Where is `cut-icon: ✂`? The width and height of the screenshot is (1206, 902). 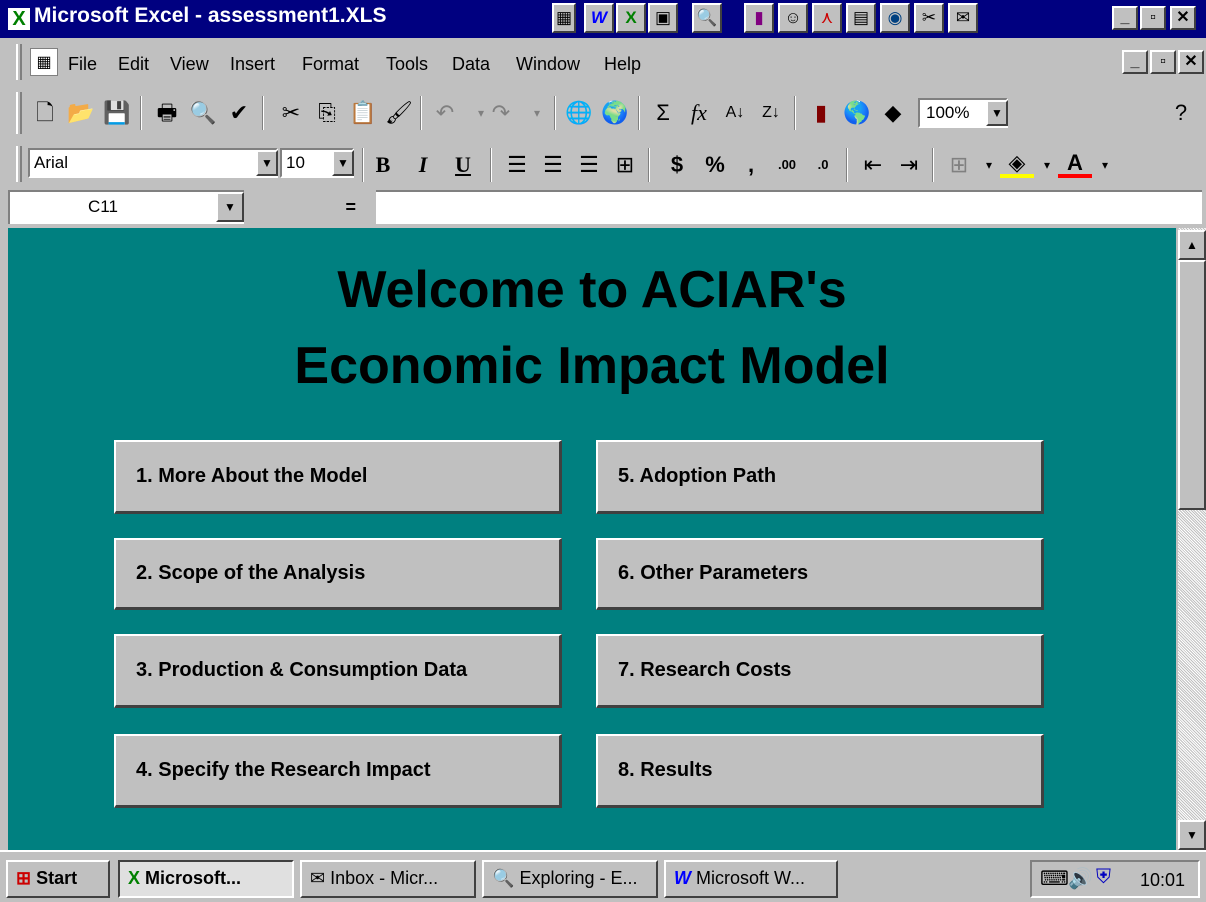 cut-icon: ✂ is located at coordinates (291, 113).